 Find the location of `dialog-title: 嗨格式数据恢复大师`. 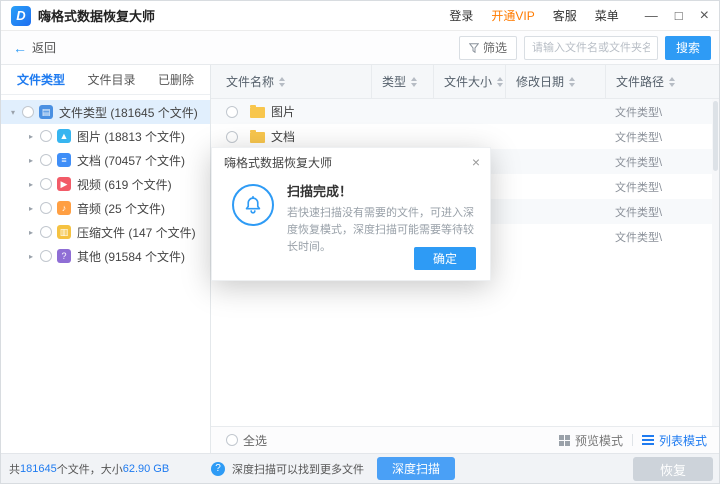

dialog-title: 嗨格式数据恢复大师 is located at coordinates (278, 162).